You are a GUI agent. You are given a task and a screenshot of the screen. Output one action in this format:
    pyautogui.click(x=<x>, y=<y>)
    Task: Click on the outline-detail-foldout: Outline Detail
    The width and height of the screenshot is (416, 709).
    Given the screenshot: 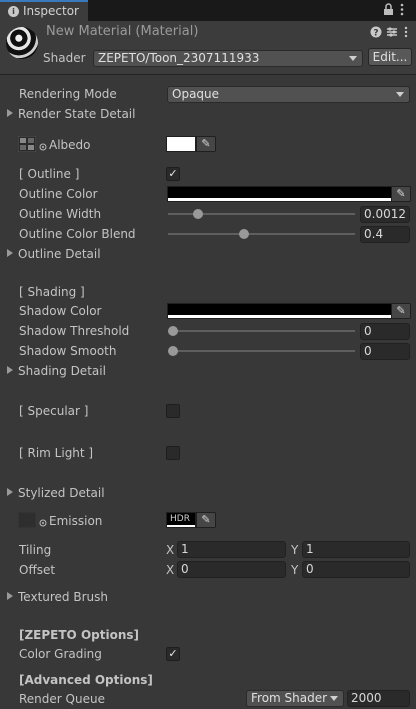 What is the action you would take?
    pyautogui.click(x=54, y=254)
    